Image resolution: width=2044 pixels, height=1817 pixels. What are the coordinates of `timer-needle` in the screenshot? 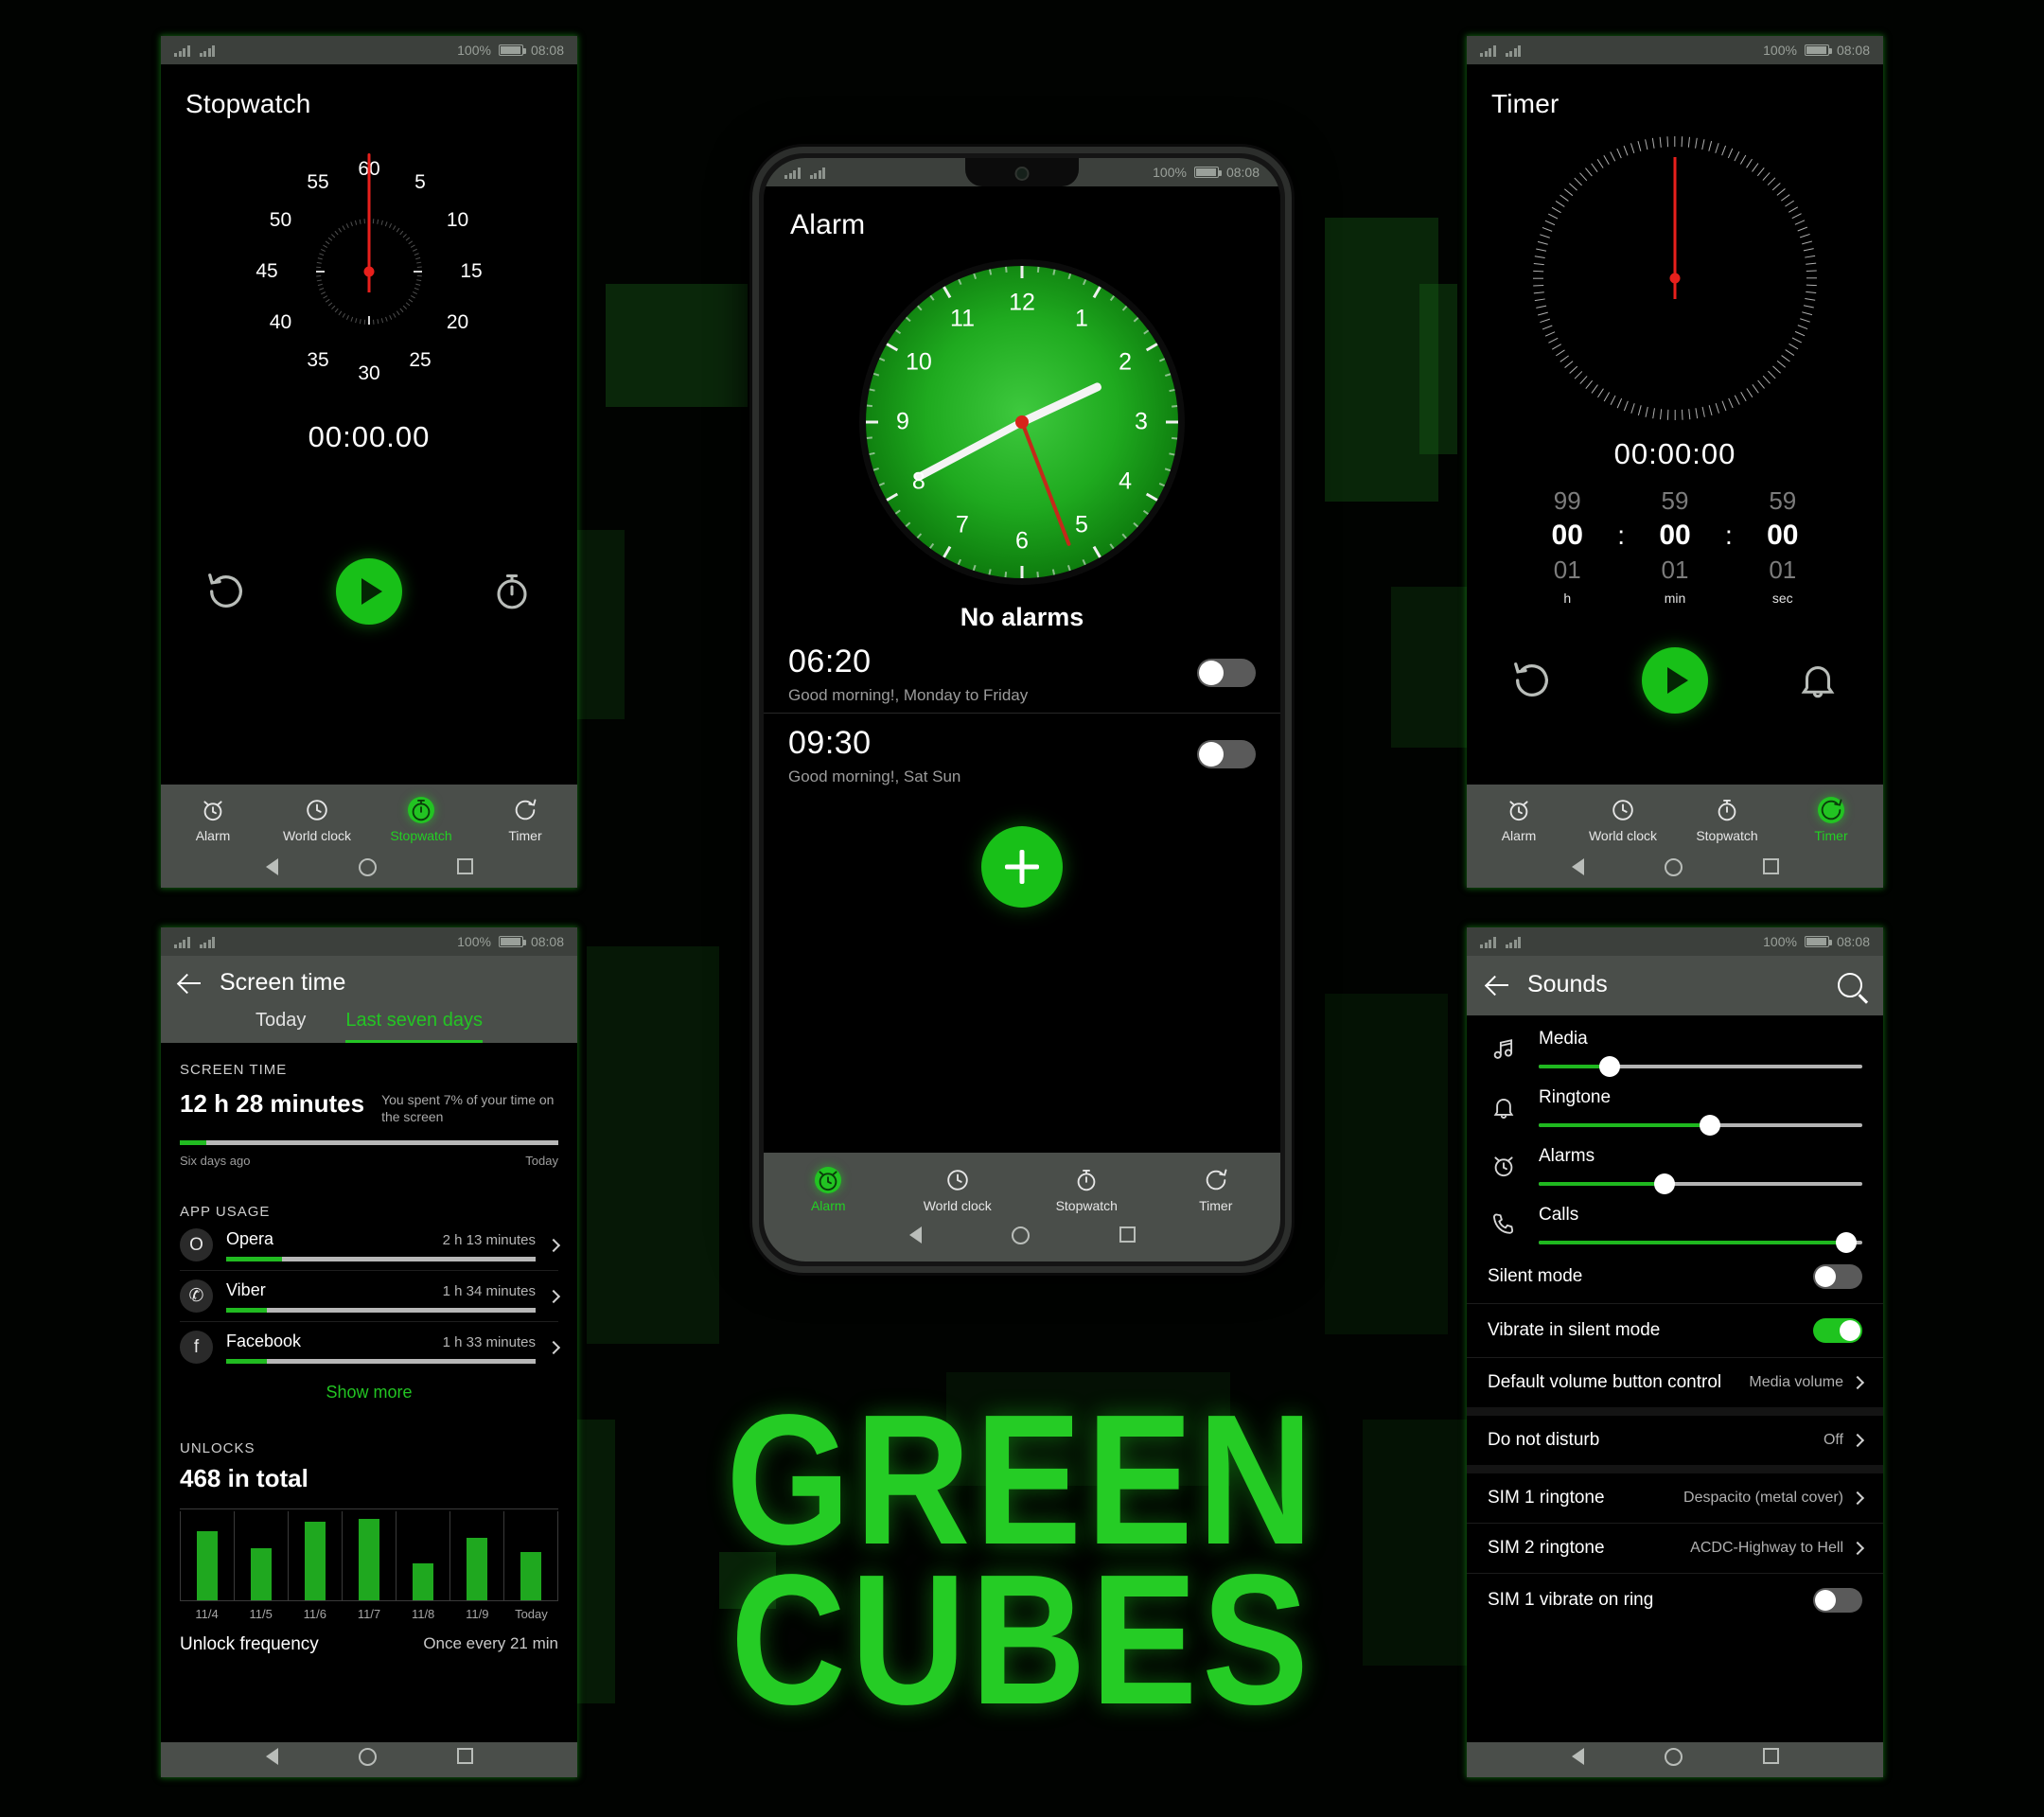 It's located at (1675, 218).